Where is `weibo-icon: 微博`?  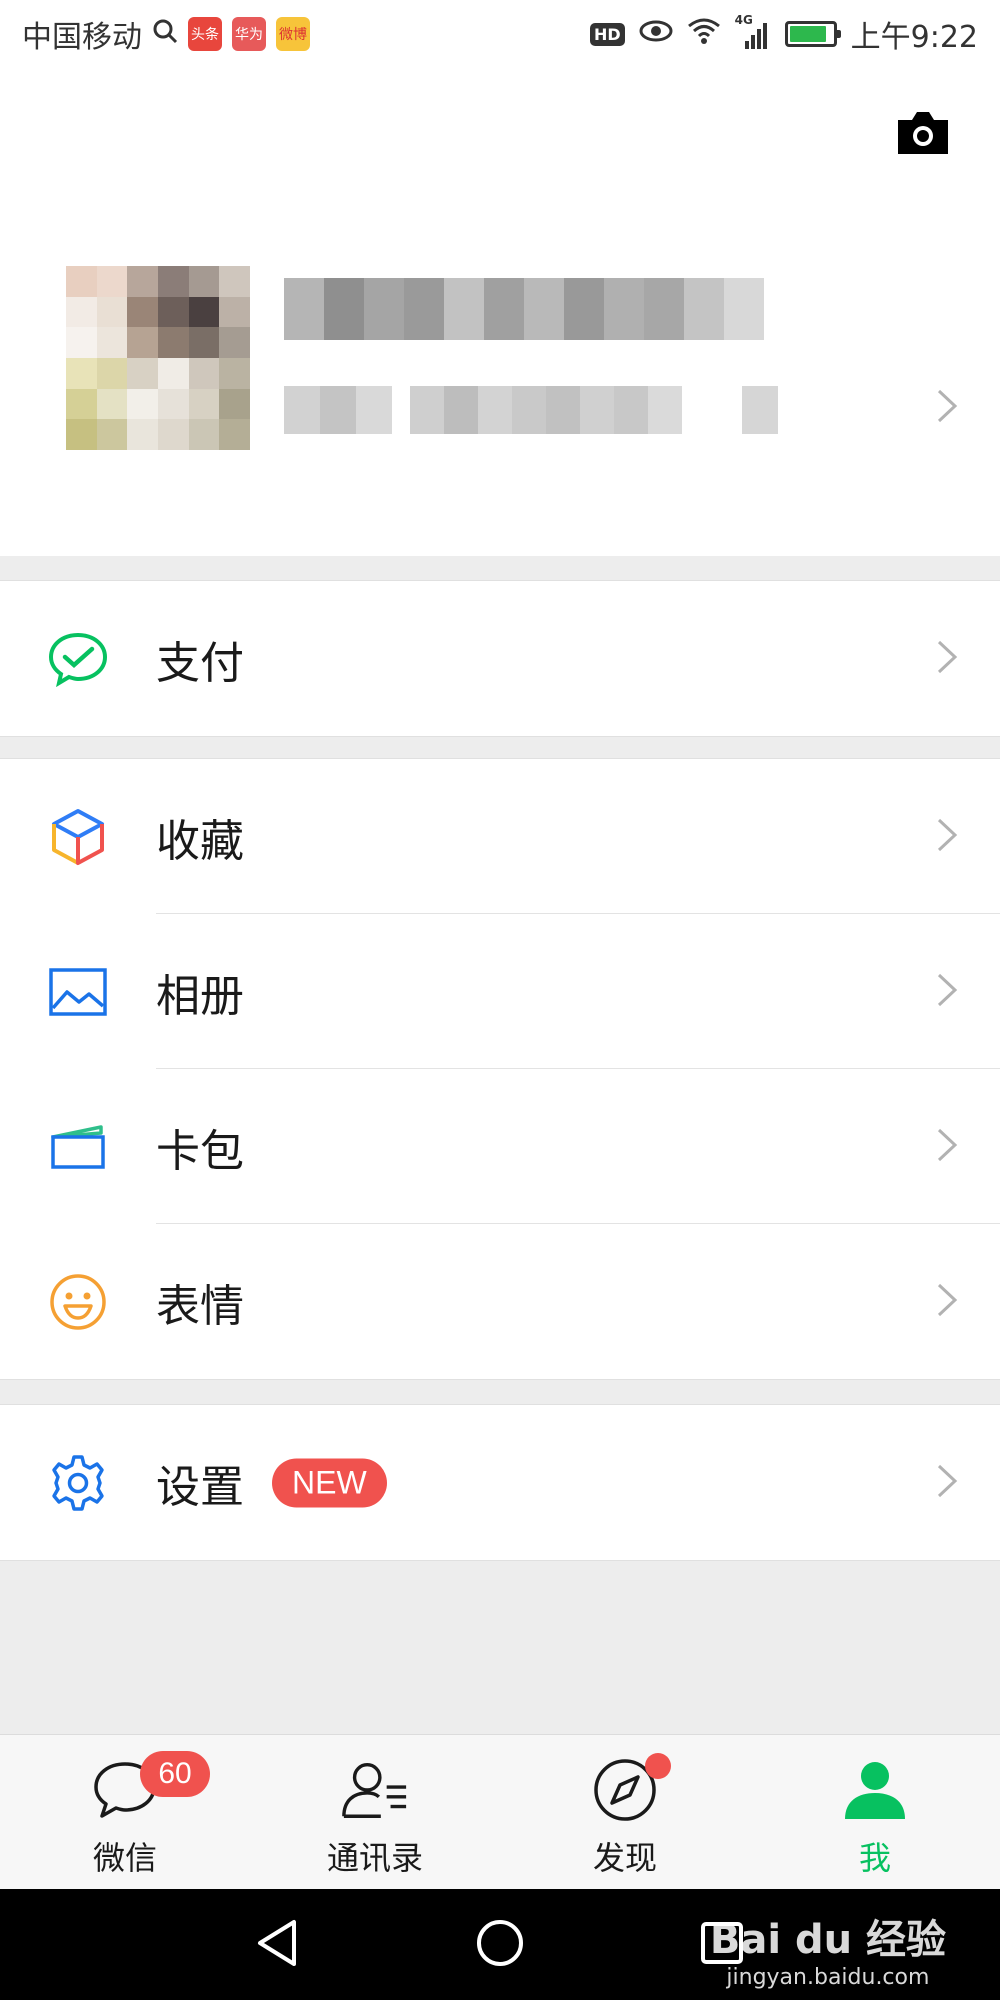 weibo-icon: 微博 is located at coordinates (293, 34).